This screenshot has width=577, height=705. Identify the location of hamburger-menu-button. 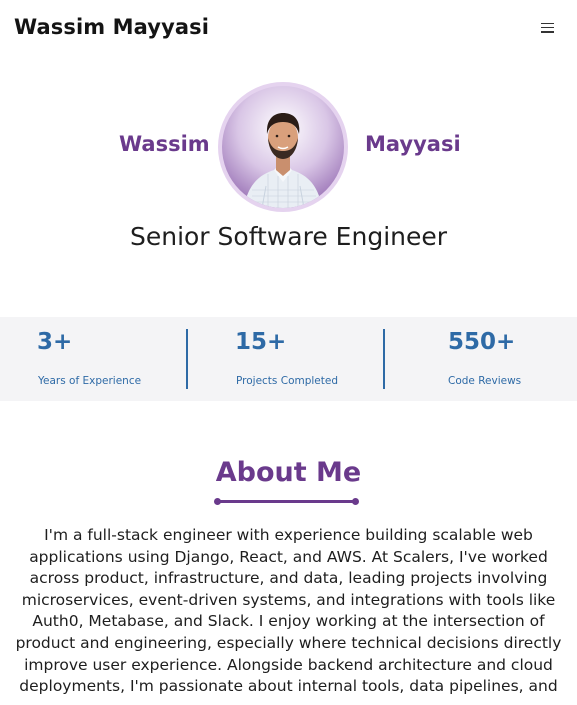
(550, 30).